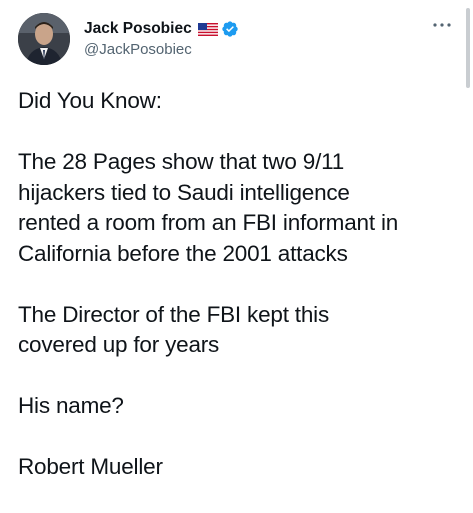 Image resolution: width=473 pixels, height=513 pixels. Describe the element at coordinates (240, 467) in the screenshot. I see `tweet-paragraph: Robert Mueller` at that location.